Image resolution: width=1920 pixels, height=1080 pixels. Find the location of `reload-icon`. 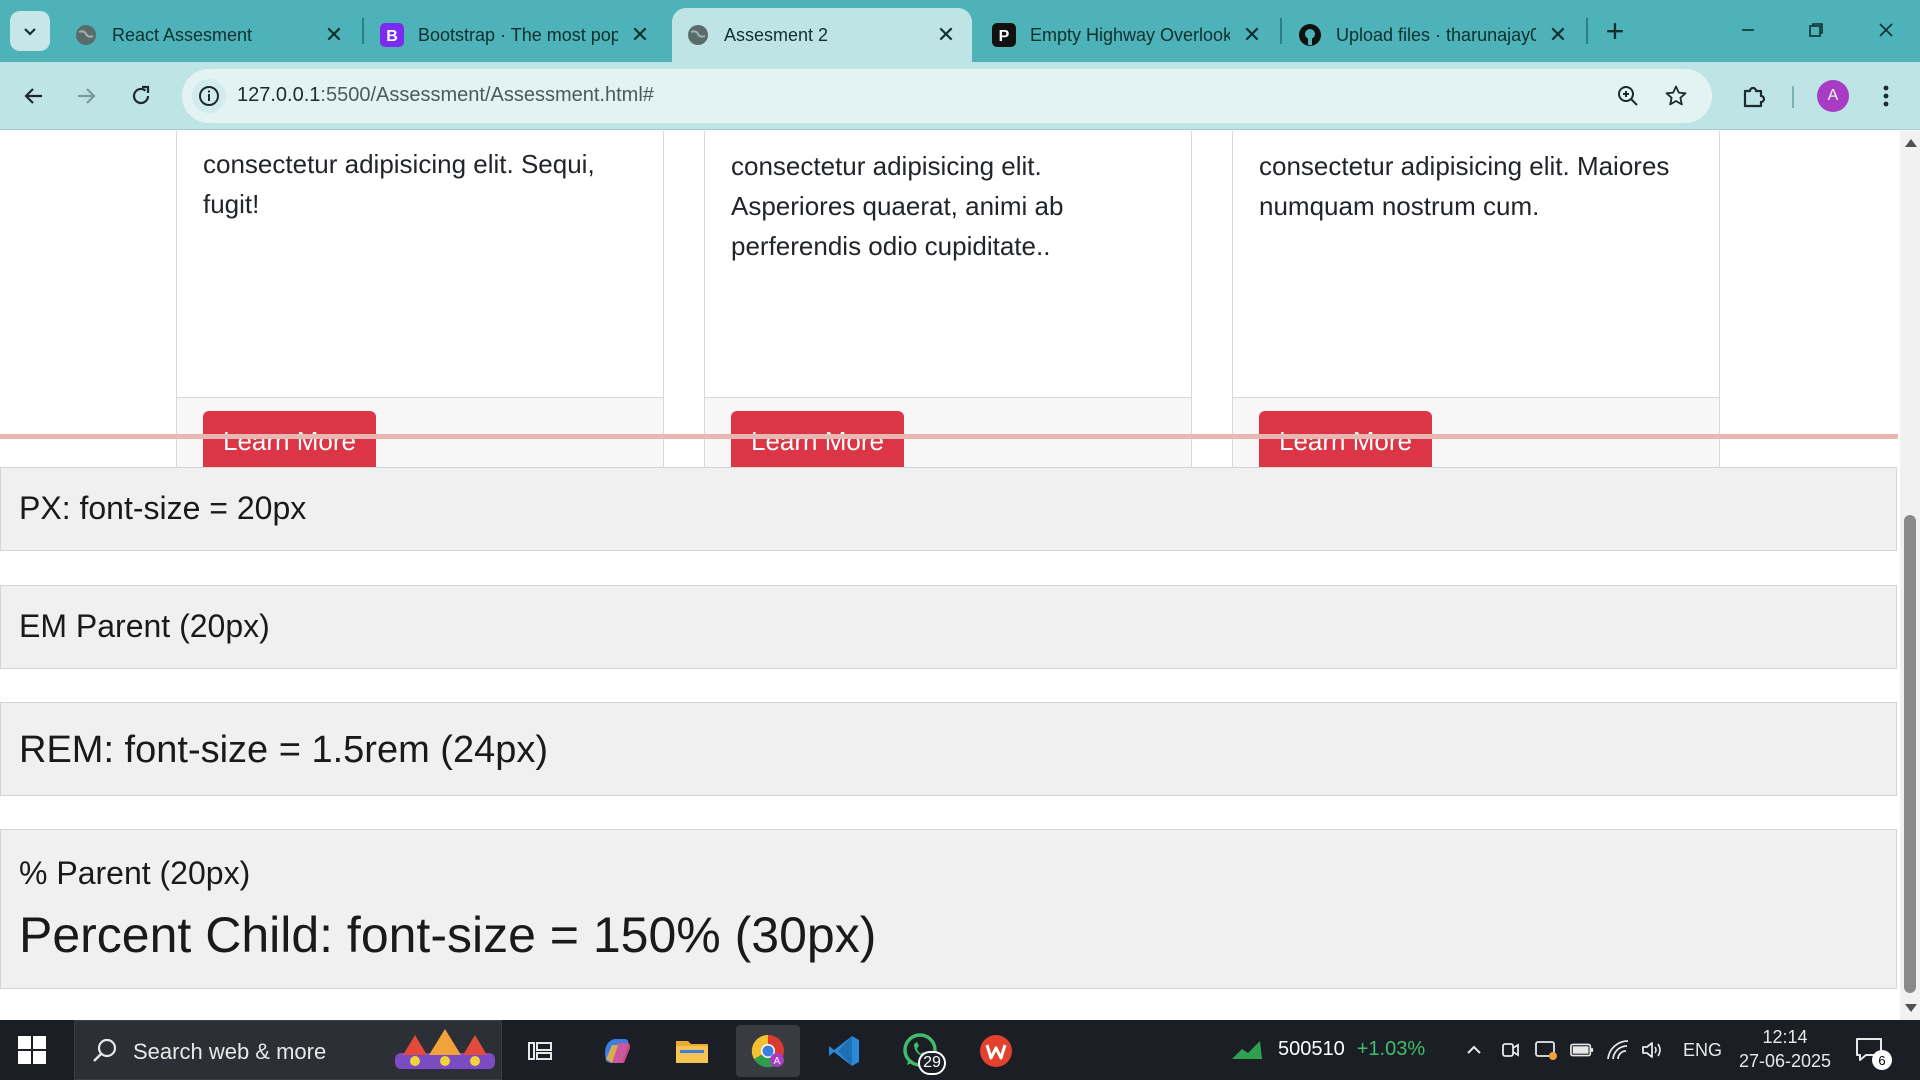

reload-icon is located at coordinates (141, 95).